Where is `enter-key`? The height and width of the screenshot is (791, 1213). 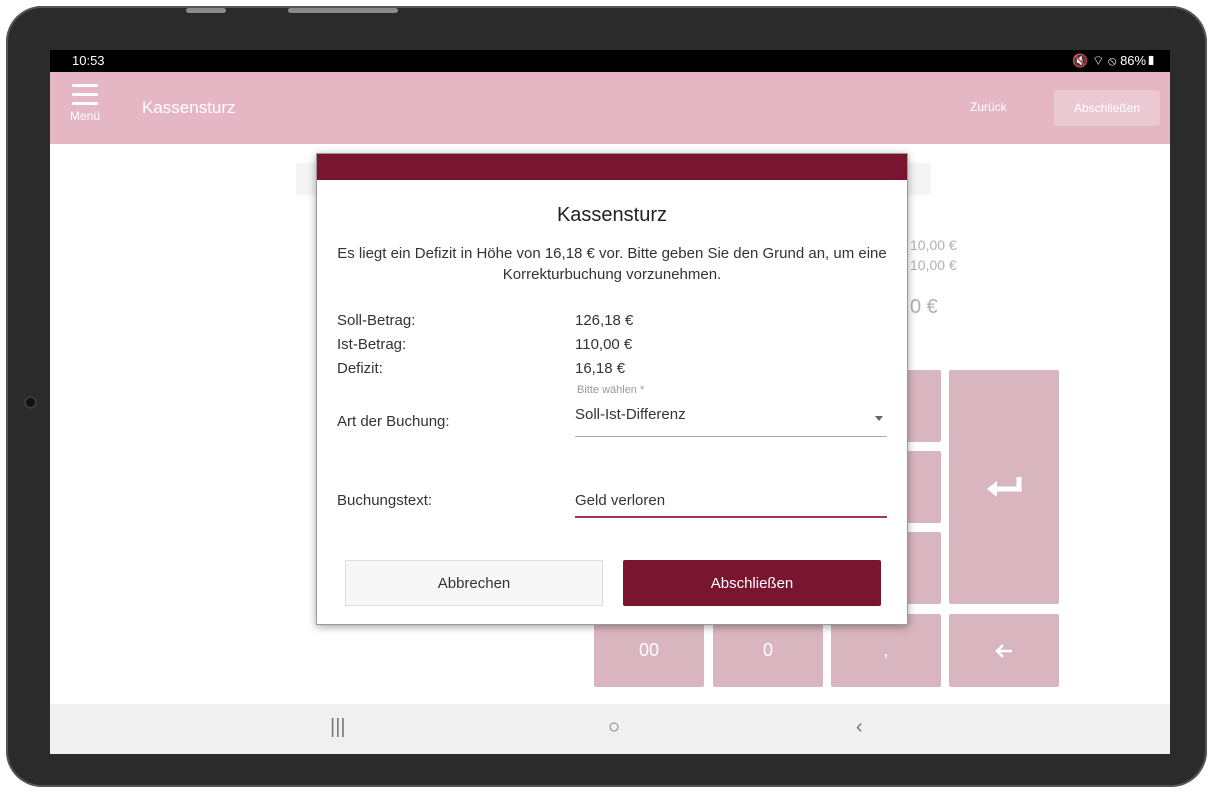
enter-key is located at coordinates (1004, 487).